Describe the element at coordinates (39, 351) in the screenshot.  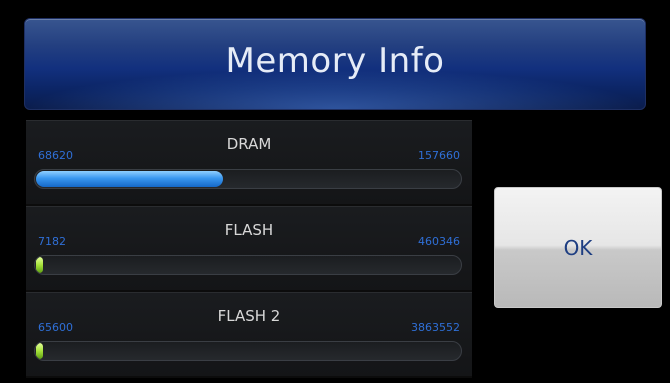
I see `memory-bar-fill-flash2` at that location.